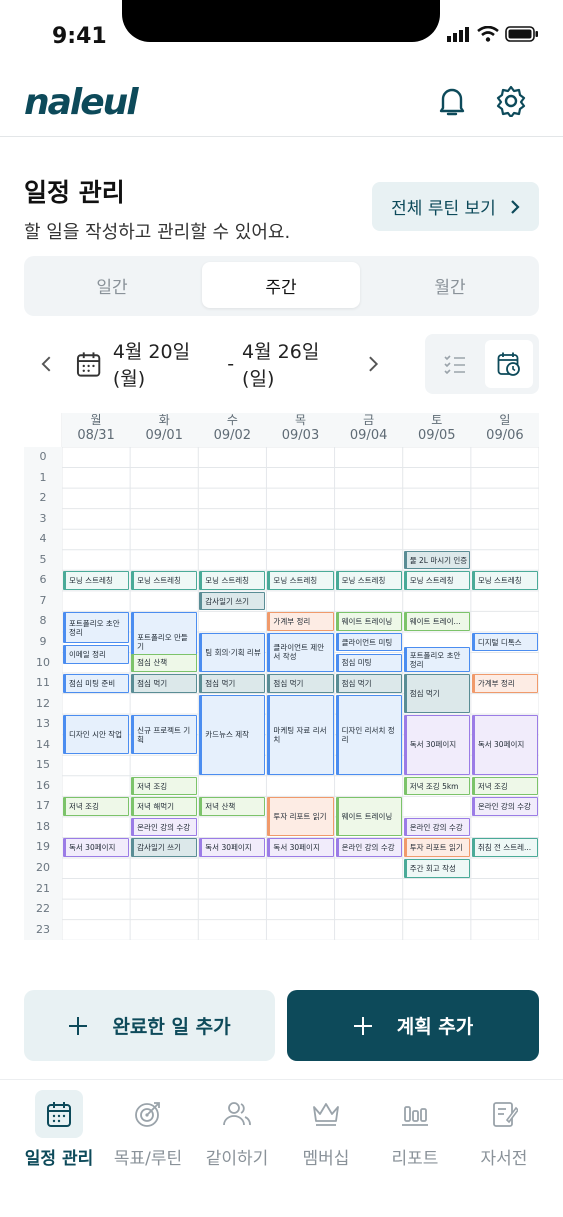  What do you see at coordinates (237, 1129) in the screenshot?
I see `nav-tab-together: 같이하기` at bounding box center [237, 1129].